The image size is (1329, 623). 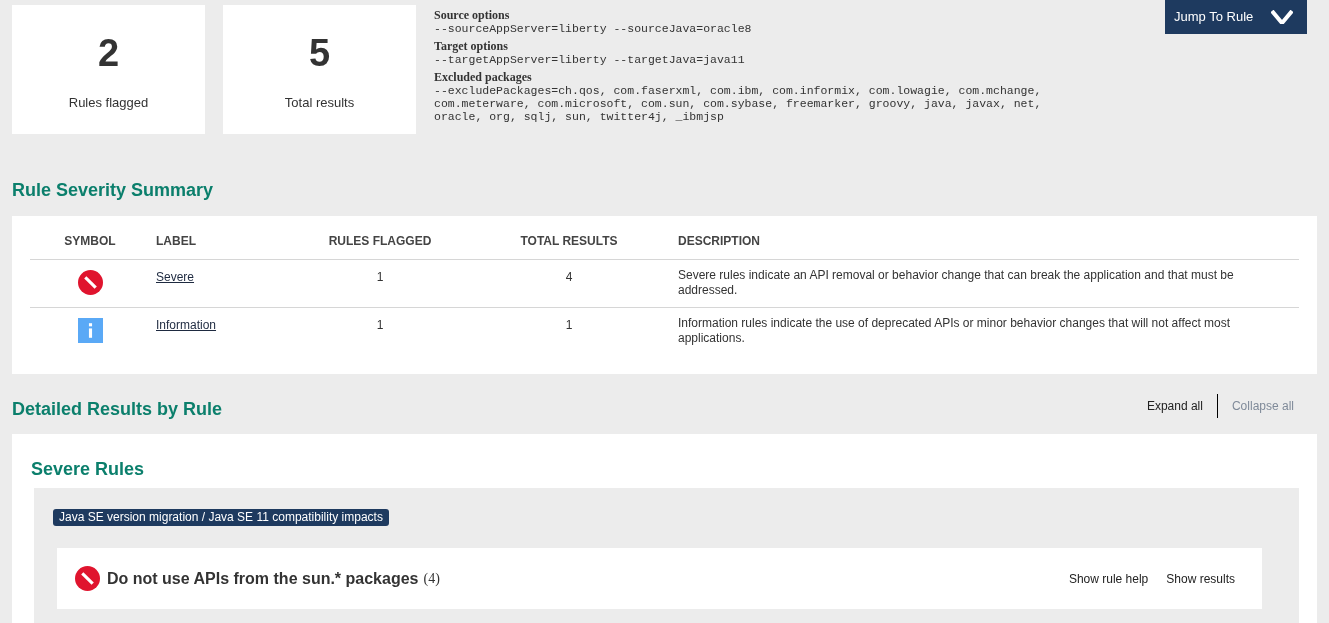 I want to click on column-header: SYMBOL, so click(x=90, y=241).